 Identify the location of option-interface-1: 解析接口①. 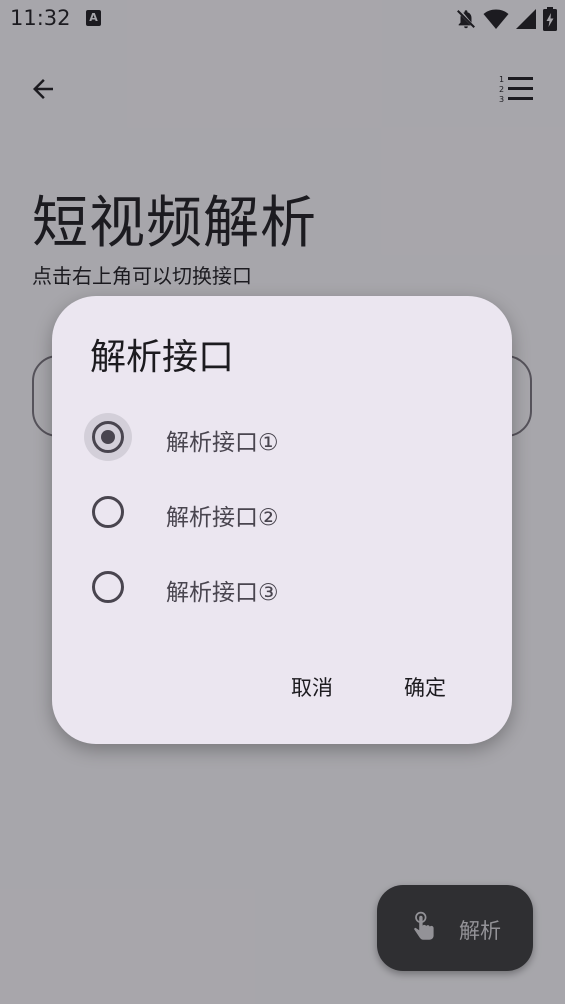
(282, 438).